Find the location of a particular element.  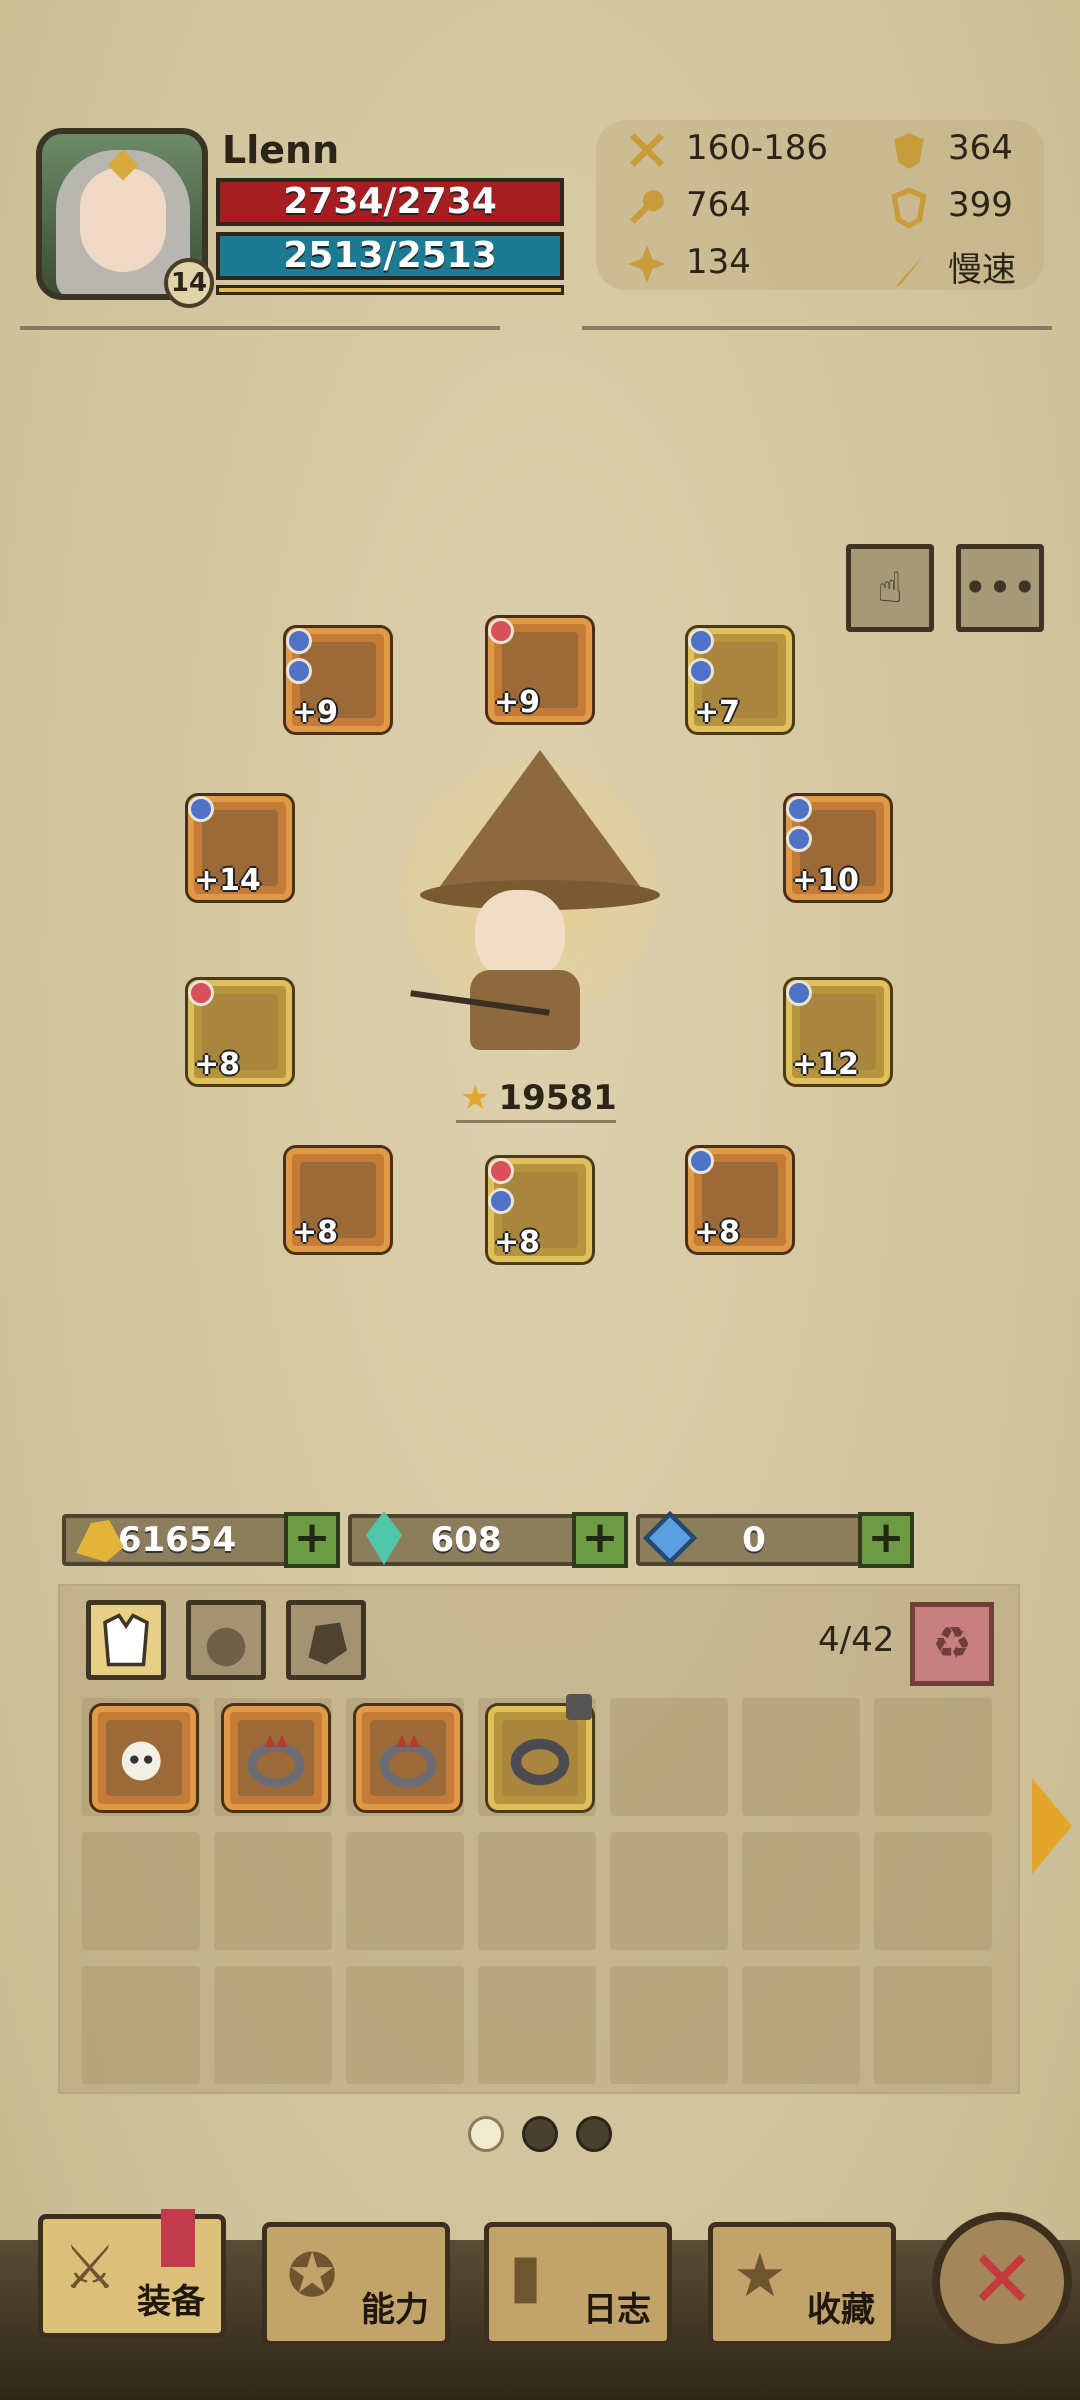

tab-consumables is located at coordinates (226, 1640).